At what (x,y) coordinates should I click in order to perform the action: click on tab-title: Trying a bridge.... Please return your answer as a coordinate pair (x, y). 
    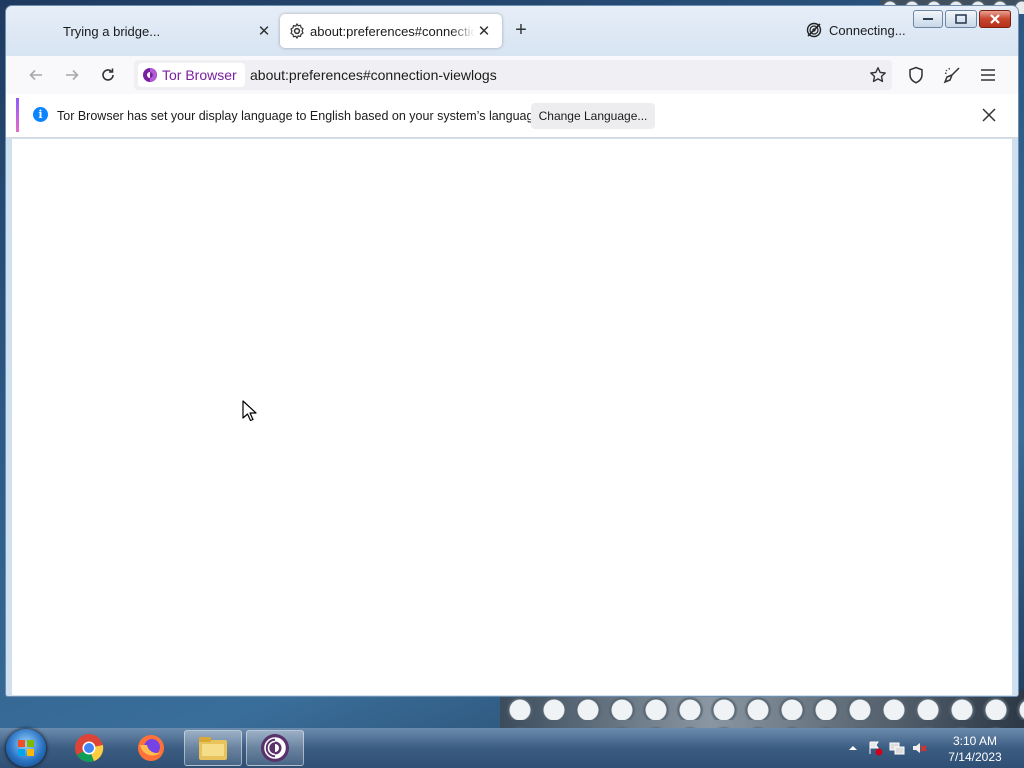
    Looking at the image, I should click on (112, 31).